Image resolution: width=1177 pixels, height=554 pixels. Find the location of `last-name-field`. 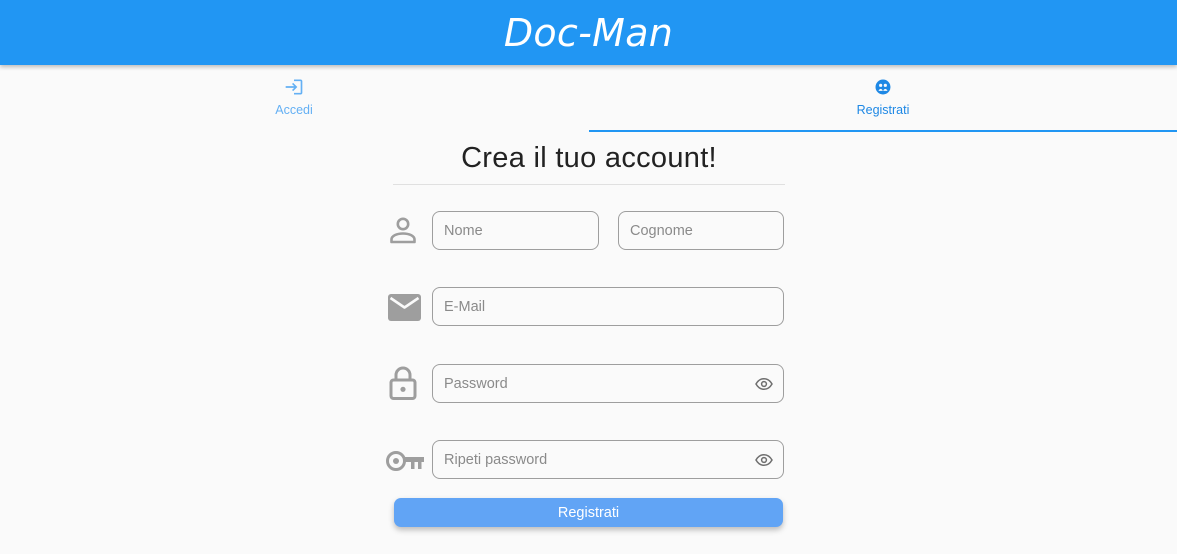

last-name-field is located at coordinates (701, 230).